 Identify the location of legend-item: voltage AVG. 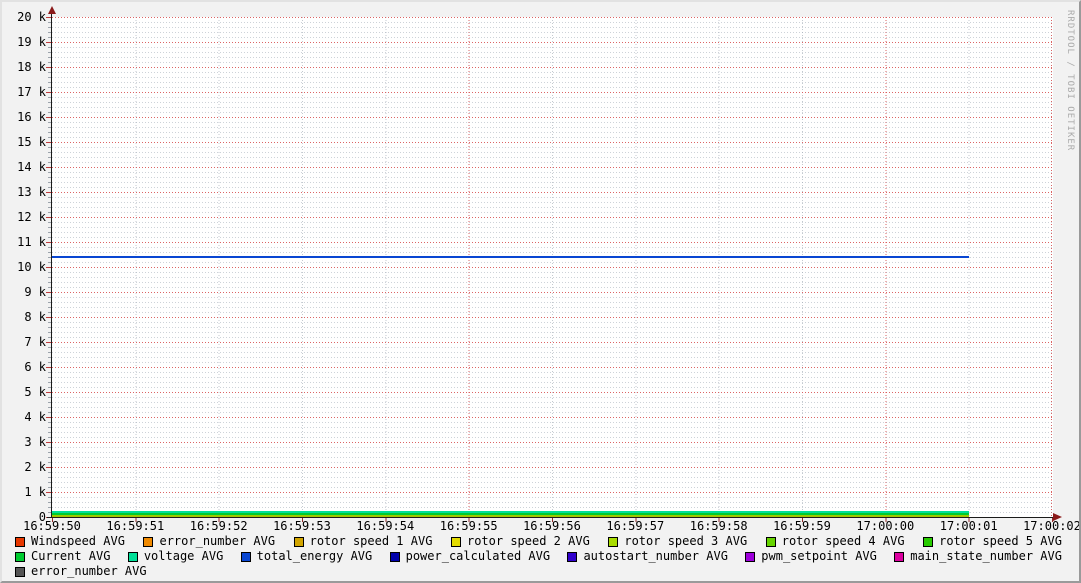
(175, 556).